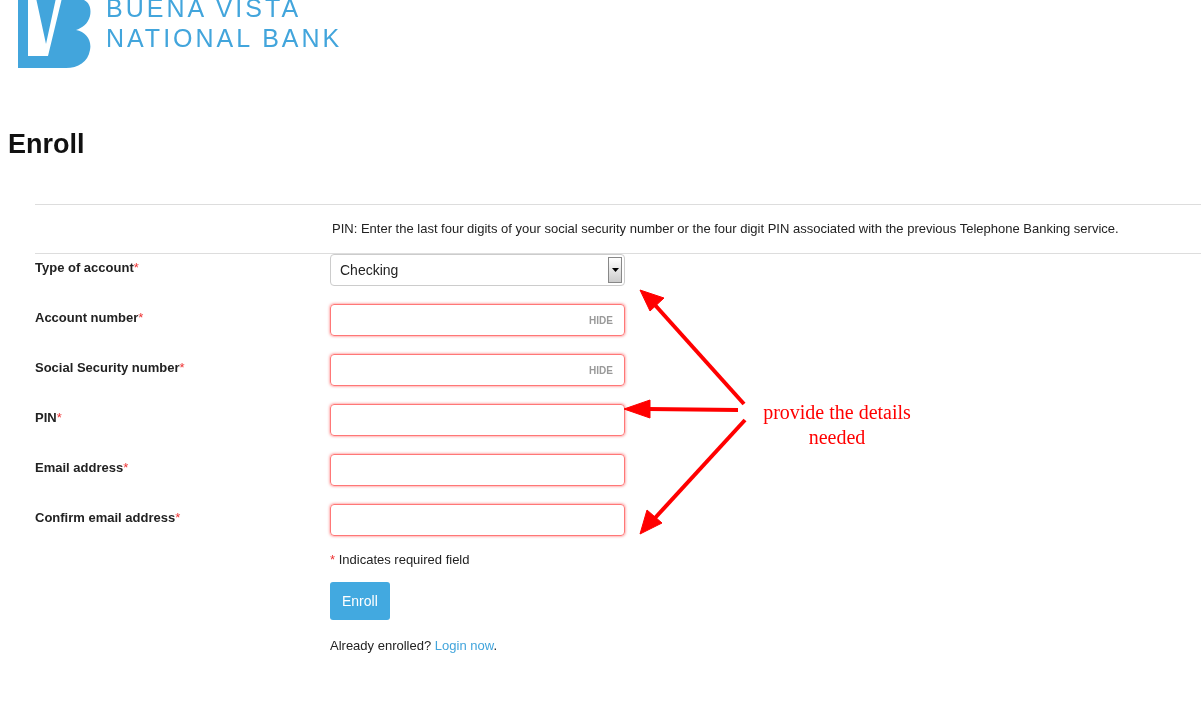 Image resolution: width=1201 pixels, height=716 pixels. I want to click on page-heading: Enroll, so click(47, 144).